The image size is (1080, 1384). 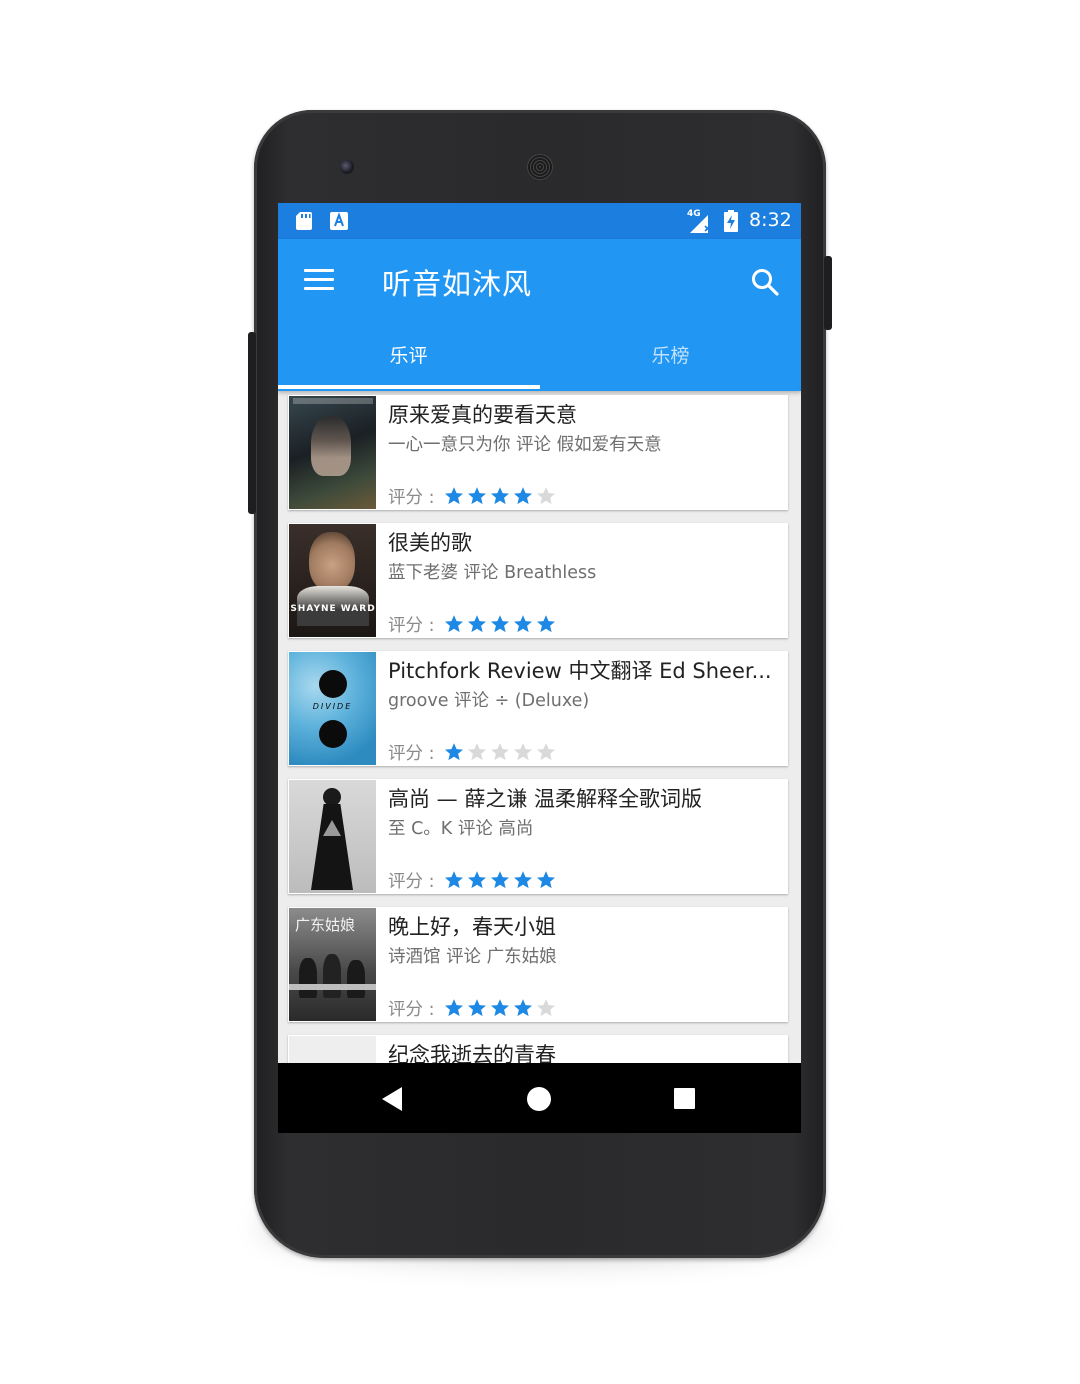 I want to click on power-button, so click(x=252, y=423).